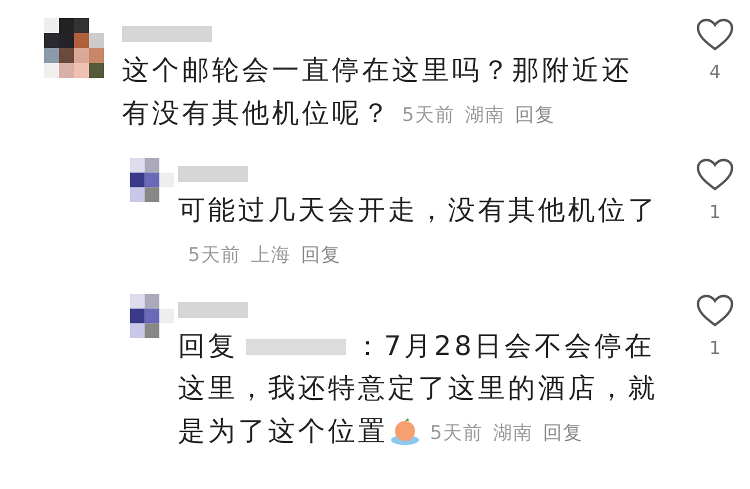  What do you see at coordinates (257, 114) in the screenshot?
I see `comment-text: 有没有其他机位呢？` at bounding box center [257, 114].